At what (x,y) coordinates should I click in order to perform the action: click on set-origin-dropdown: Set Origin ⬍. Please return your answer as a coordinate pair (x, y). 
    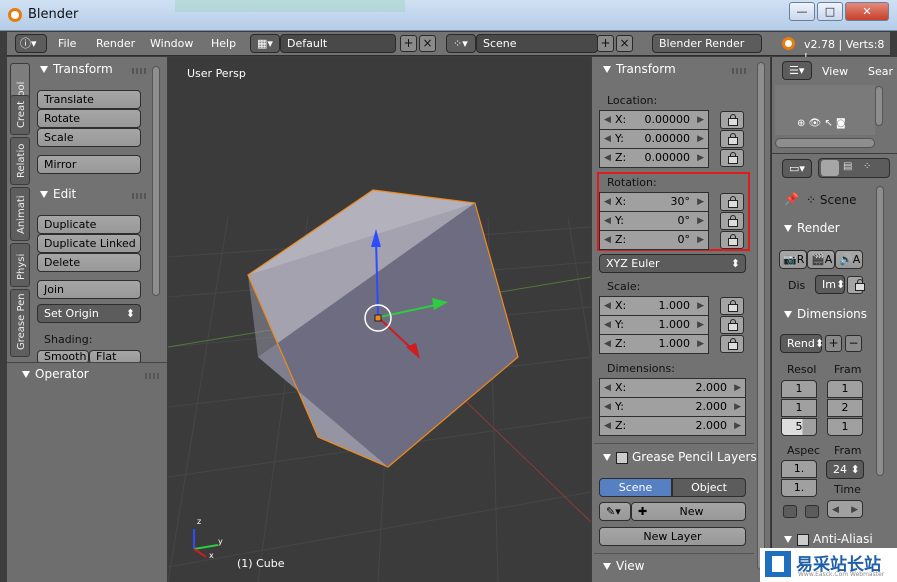
    Looking at the image, I should click on (89, 313).